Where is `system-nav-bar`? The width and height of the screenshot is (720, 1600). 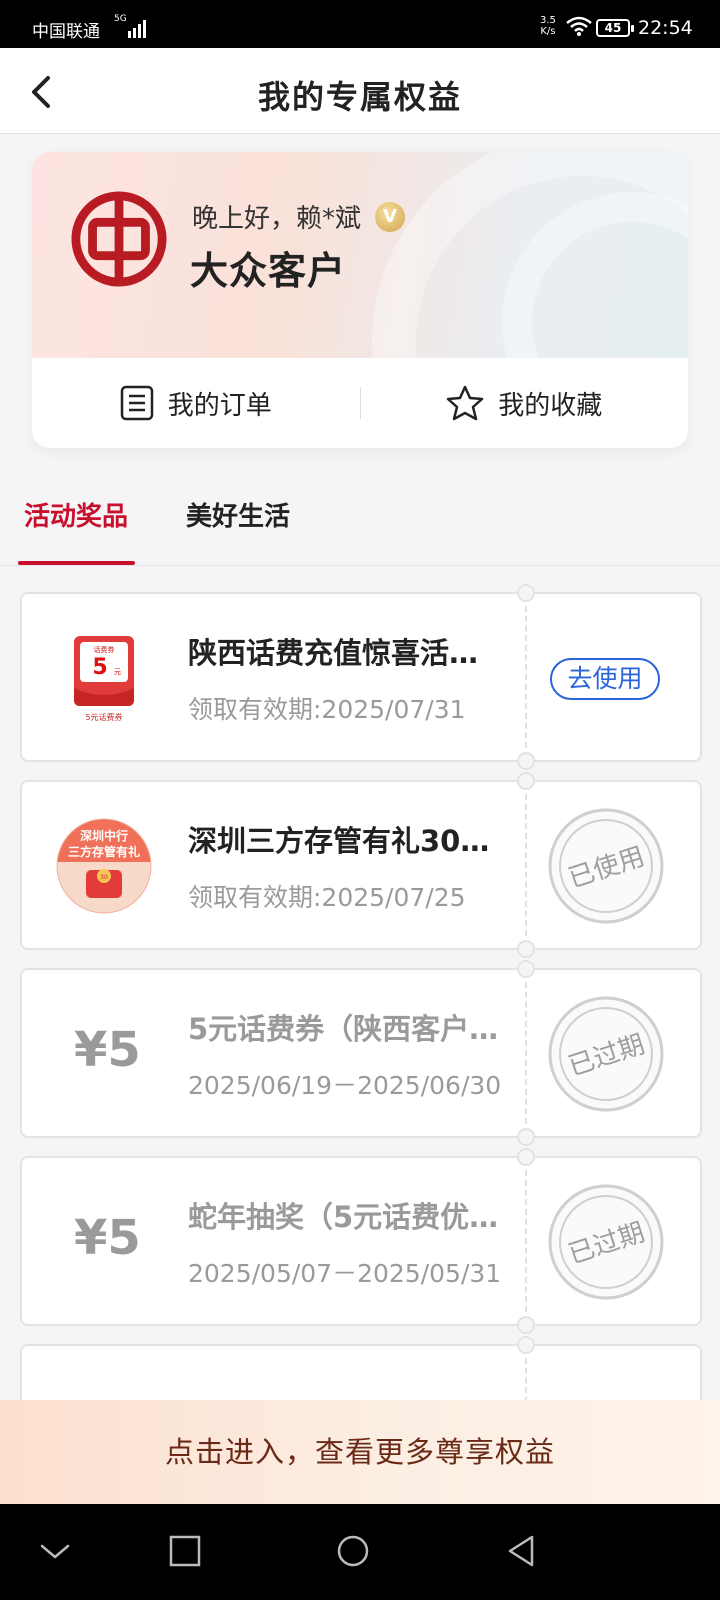 system-nav-bar is located at coordinates (360, 1552).